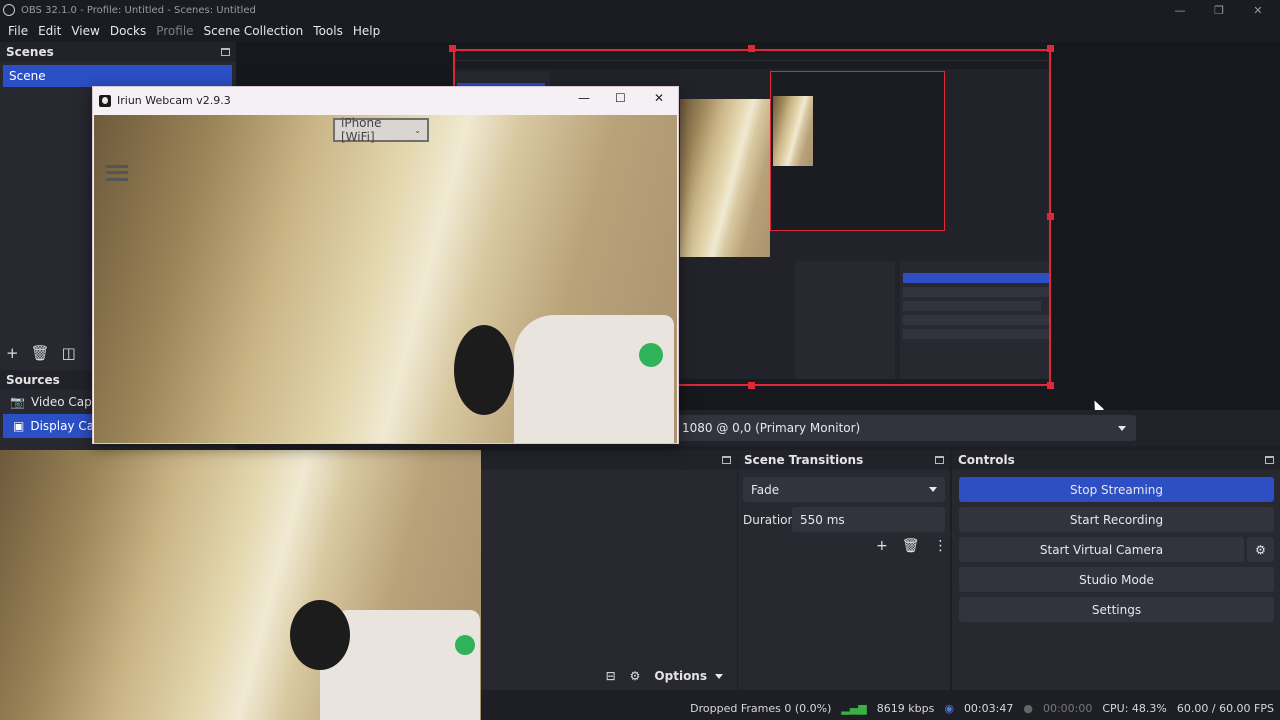 Image resolution: width=1280 pixels, height=720 pixels. What do you see at coordinates (1116, 519) in the screenshot?
I see `start-recording-button: Start Recording` at bounding box center [1116, 519].